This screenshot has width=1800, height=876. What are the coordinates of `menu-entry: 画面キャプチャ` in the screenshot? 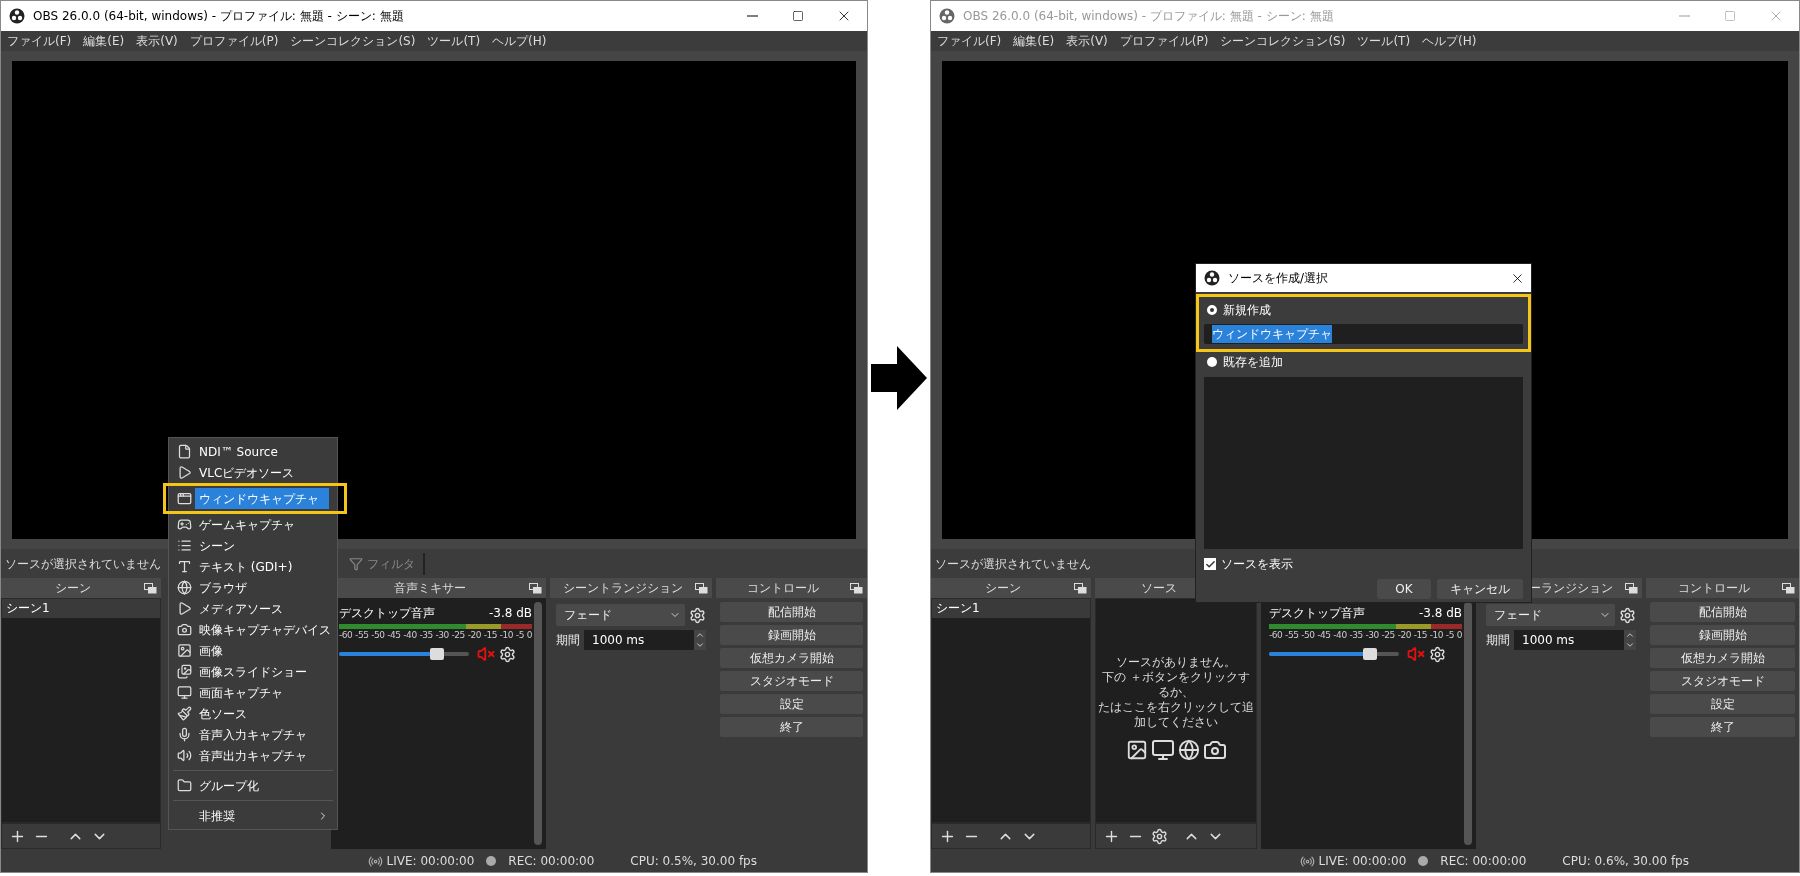 It's located at (262, 692).